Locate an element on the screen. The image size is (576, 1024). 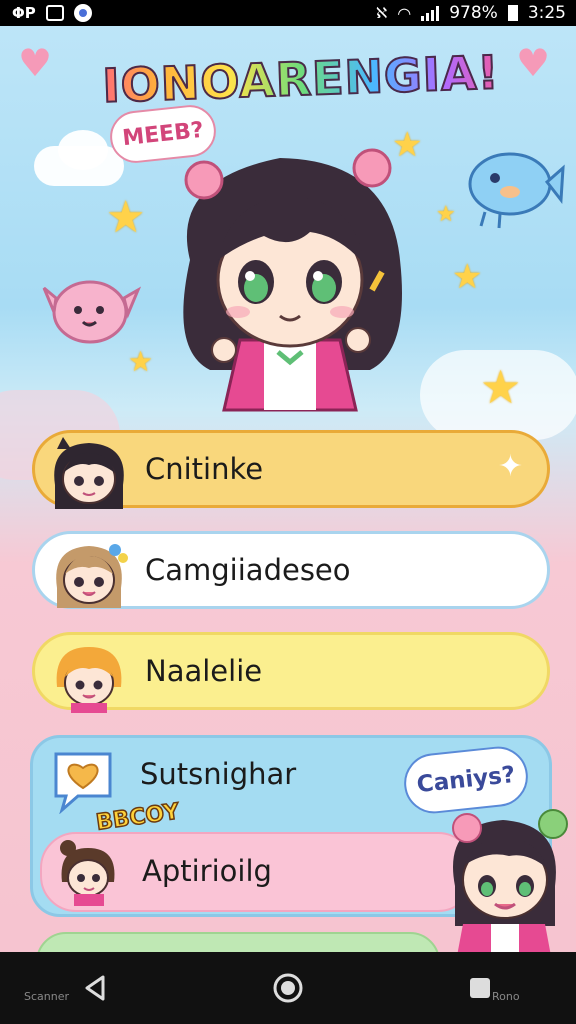
battery-percent: 978% is located at coordinates (473, 13).